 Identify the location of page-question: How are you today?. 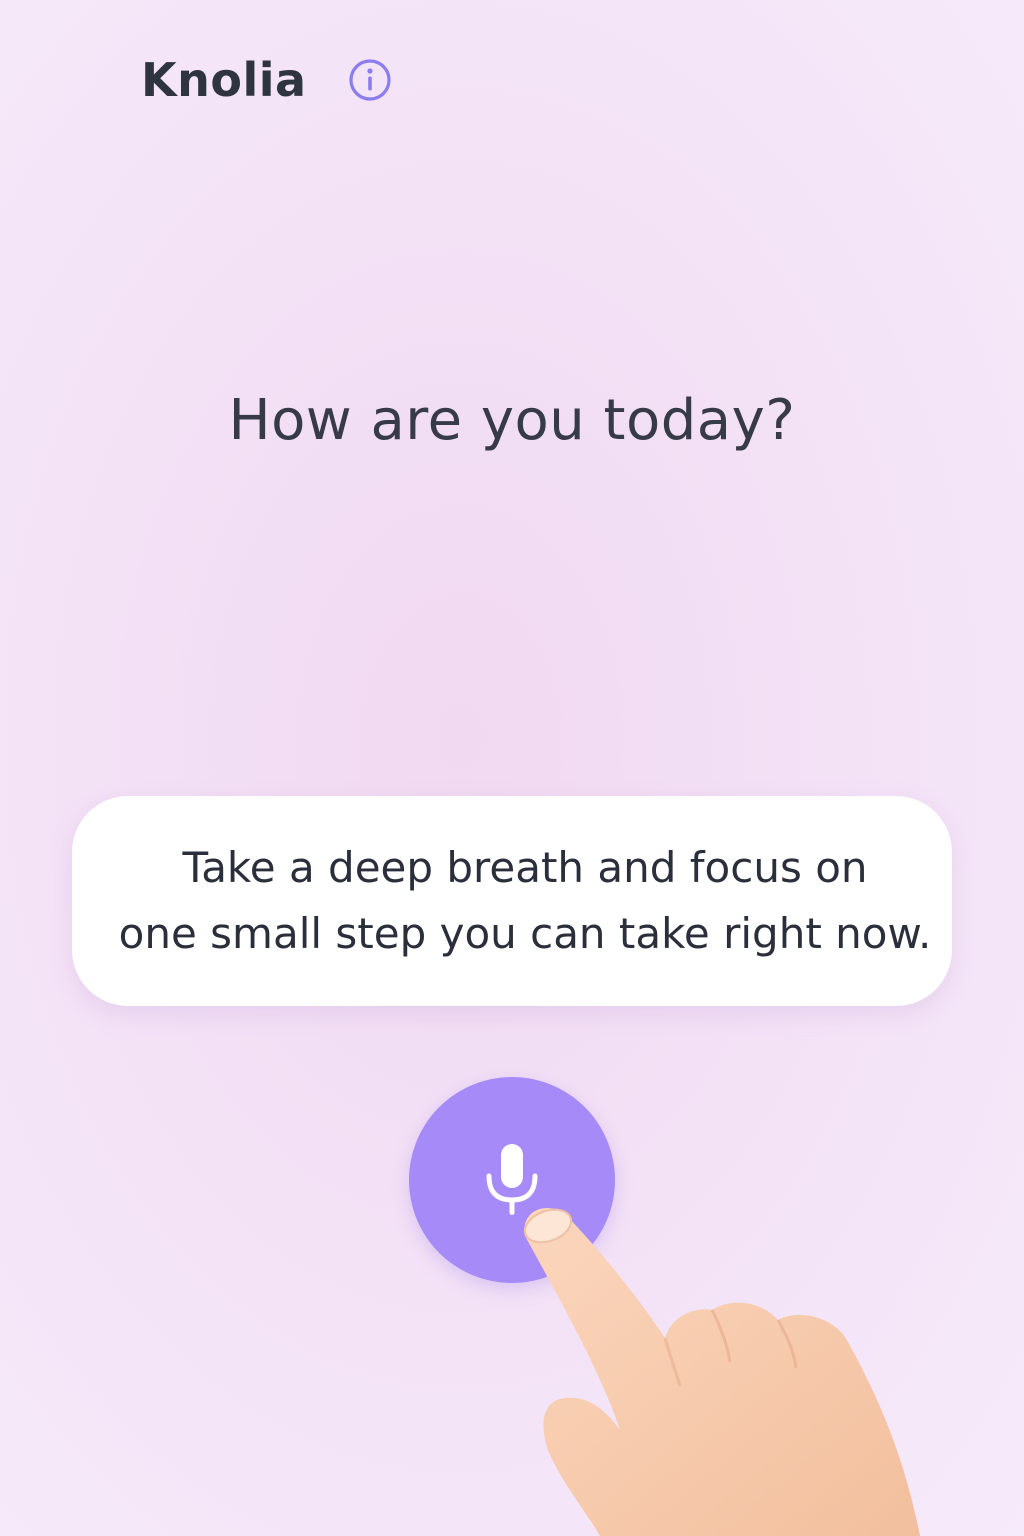
(512, 420).